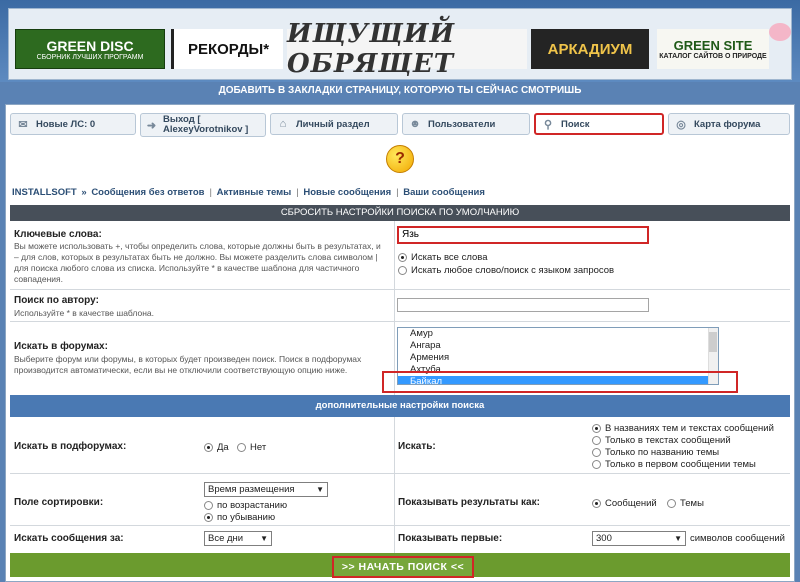 Image resolution: width=800 pixels, height=582 pixels. I want to click on green-site-subtitle: КАТАЛОГ САЙТОВ О ПРИРОДЕ, so click(713, 56).